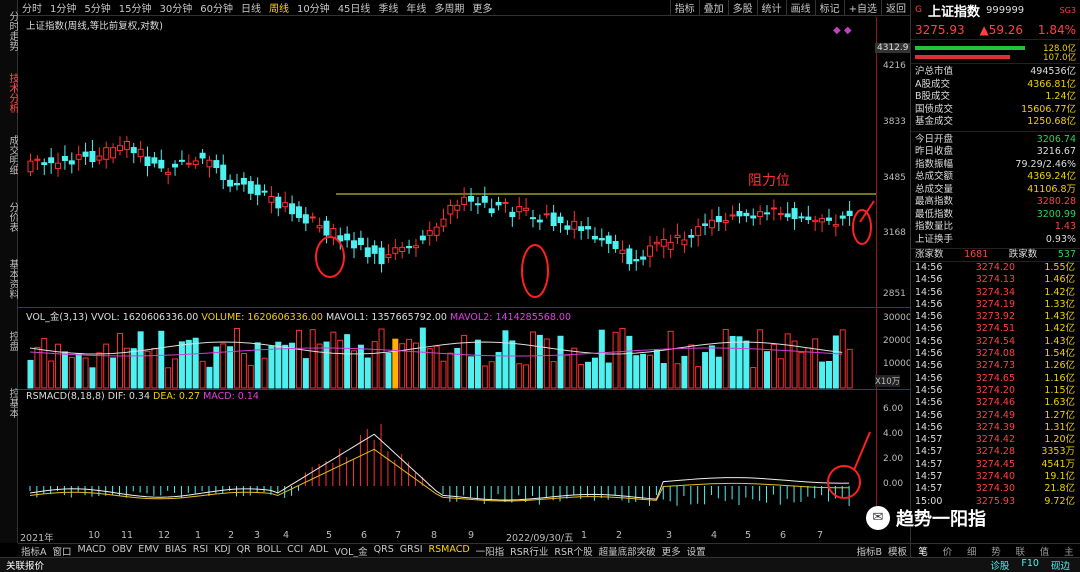 Image resolution: width=1080 pixels, height=572 pixels. I want to click on toolbar-button: 多股, so click(742, 7).